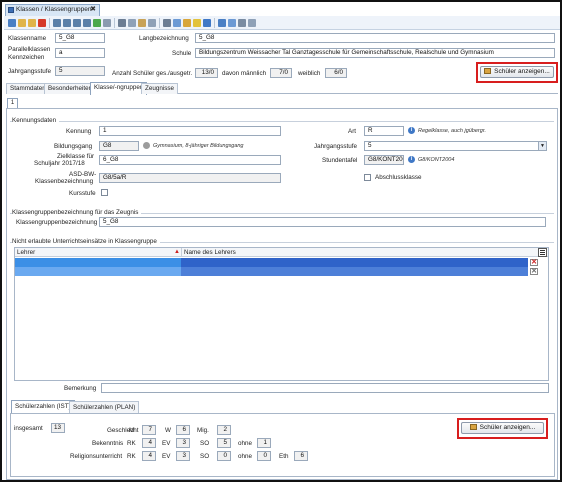  What do you see at coordinates (190, 178) in the screenshot?
I see `asd-klassenbezeichnung-field: G8/5a/R` at bounding box center [190, 178].